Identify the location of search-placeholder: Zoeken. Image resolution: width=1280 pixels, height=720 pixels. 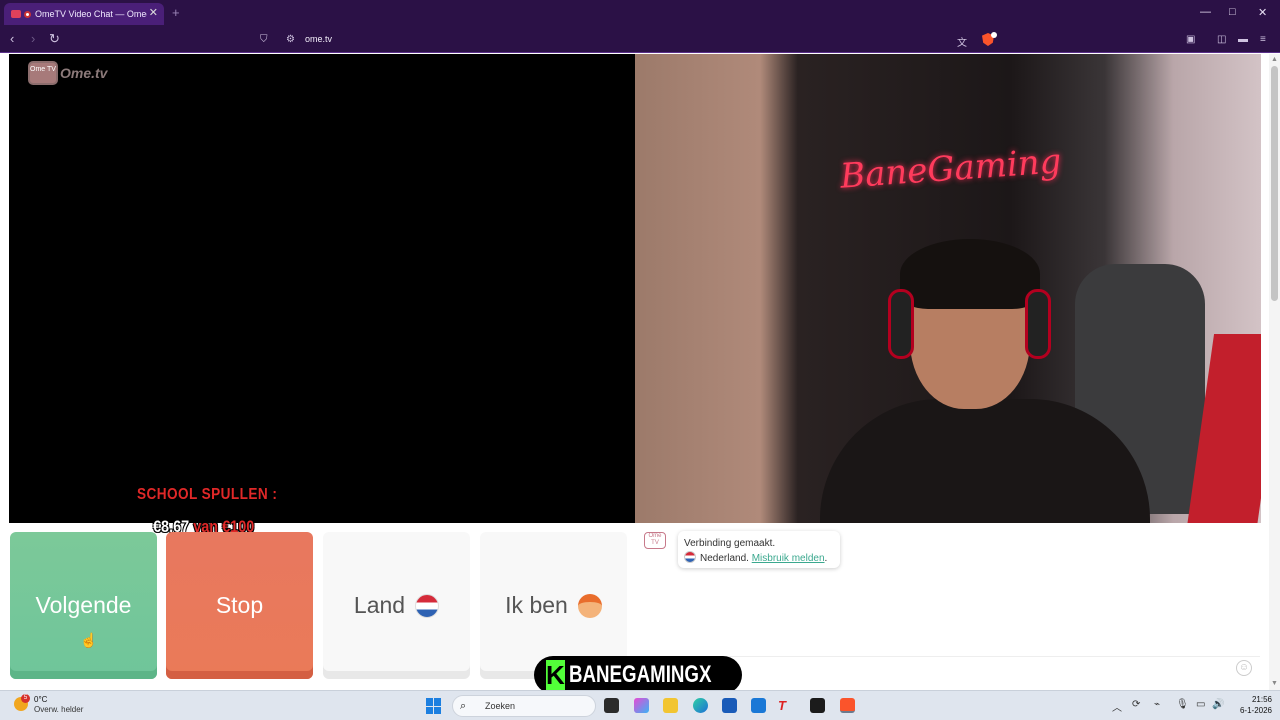
(500, 706).